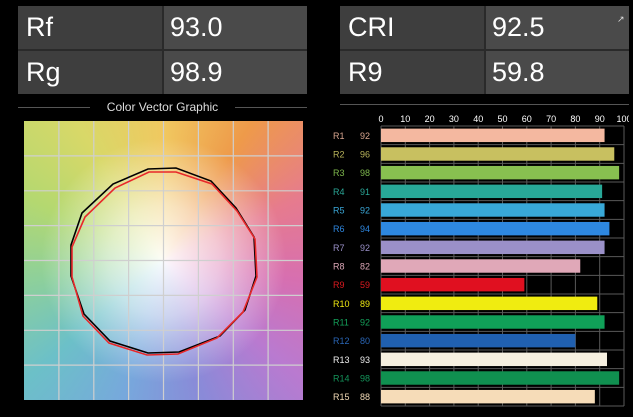 The height and width of the screenshot is (417, 633). What do you see at coordinates (488, 396) in the screenshot?
I see `bar-r15` at bounding box center [488, 396].